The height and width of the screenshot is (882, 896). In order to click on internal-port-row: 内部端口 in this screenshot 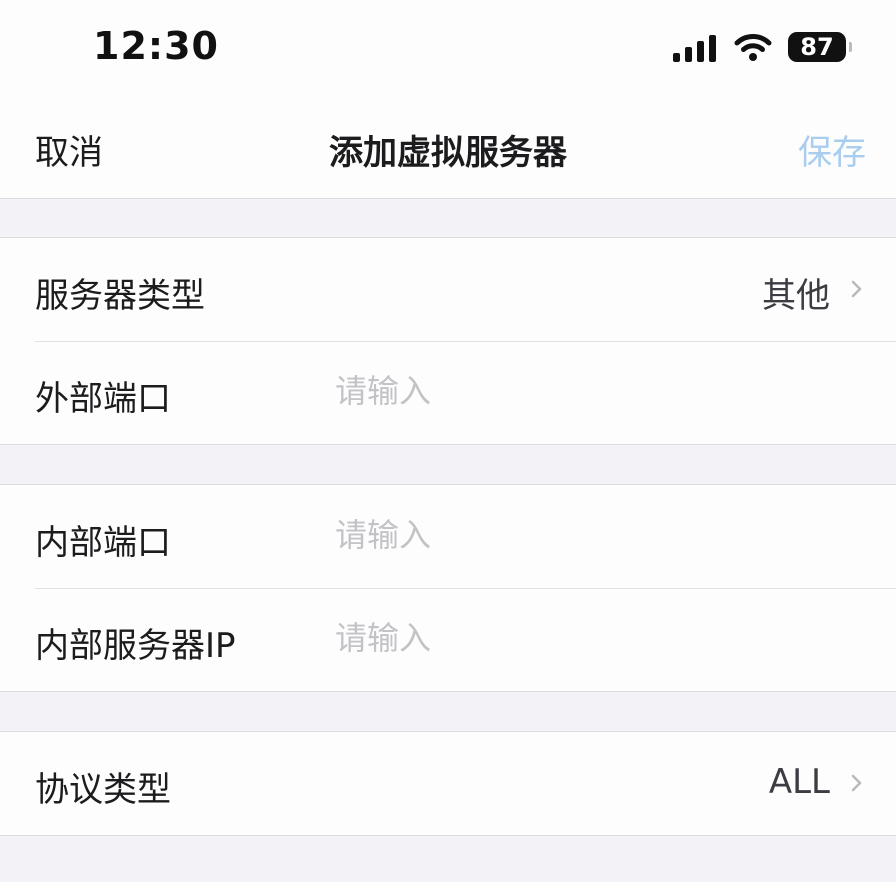, I will do `click(448, 536)`.